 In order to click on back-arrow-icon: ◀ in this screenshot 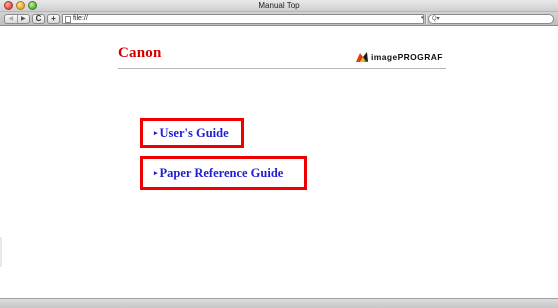, I will do `click(11, 19)`.